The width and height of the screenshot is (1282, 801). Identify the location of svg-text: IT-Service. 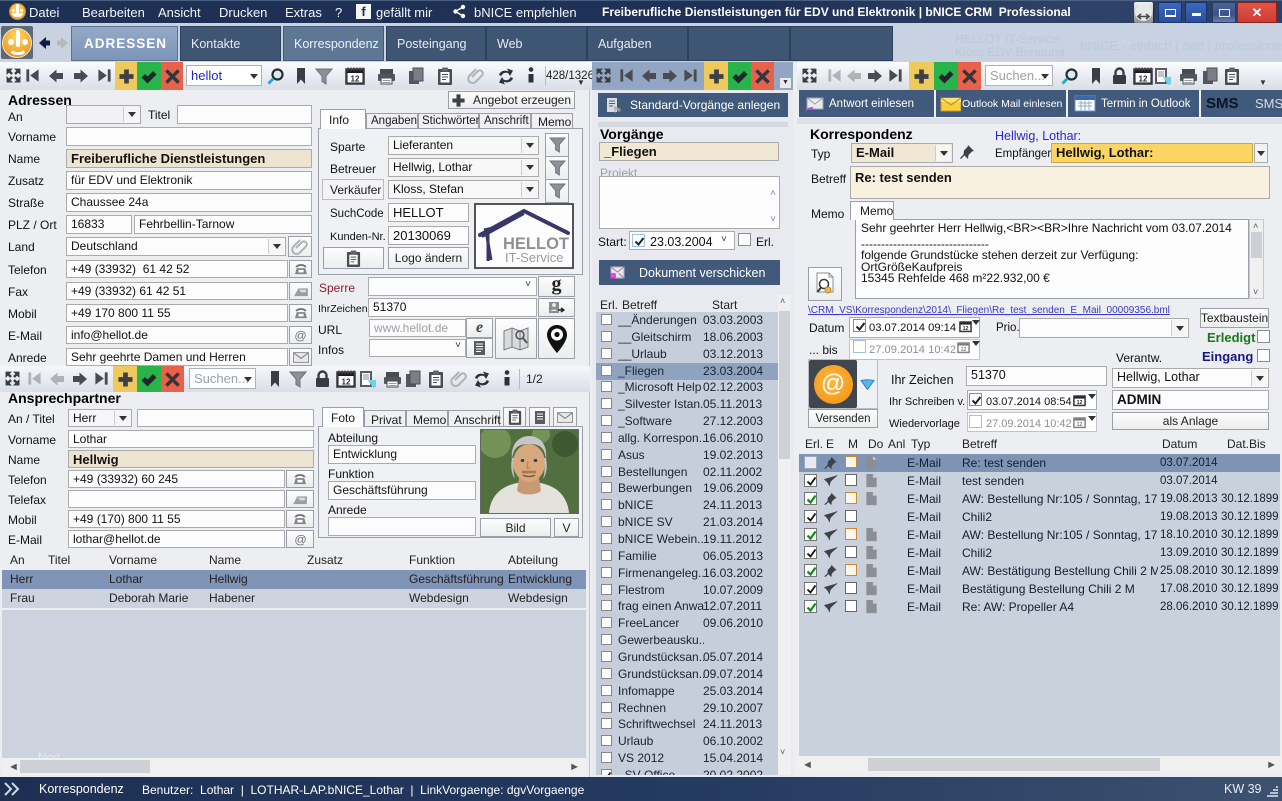
(534, 257).